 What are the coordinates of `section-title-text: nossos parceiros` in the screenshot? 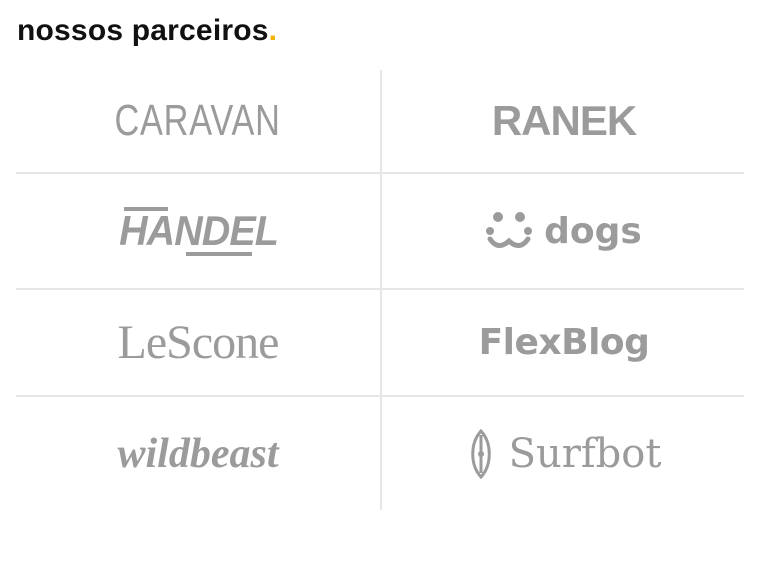 It's located at (143, 30).